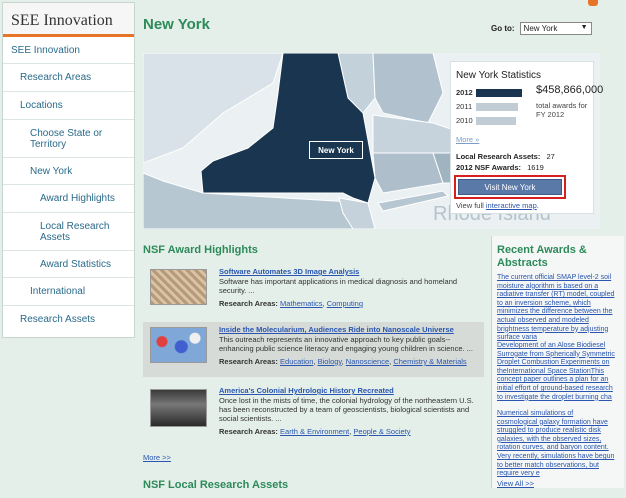 The width and height of the screenshot is (626, 498). What do you see at coordinates (68, 139) in the screenshot?
I see `sidebar-item-choose-state: Choose State or Territory` at bounding box center [68, 139].